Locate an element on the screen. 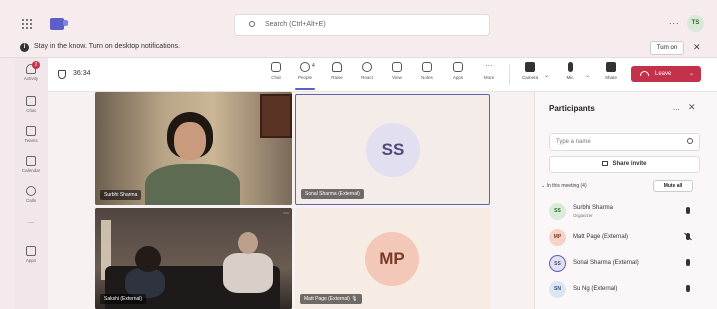  search-input: Search (Ctrl+Alt+E) is located at coordinates (362, 25).